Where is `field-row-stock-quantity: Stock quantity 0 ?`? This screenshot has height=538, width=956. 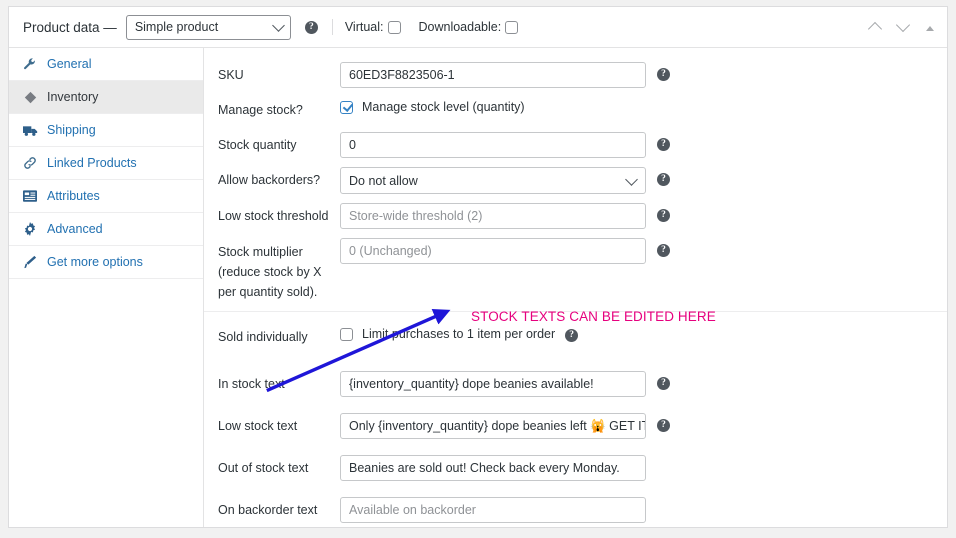 field-row-stock-quantity: Stock quantity 0 ? is located at coordinates (575, 145).